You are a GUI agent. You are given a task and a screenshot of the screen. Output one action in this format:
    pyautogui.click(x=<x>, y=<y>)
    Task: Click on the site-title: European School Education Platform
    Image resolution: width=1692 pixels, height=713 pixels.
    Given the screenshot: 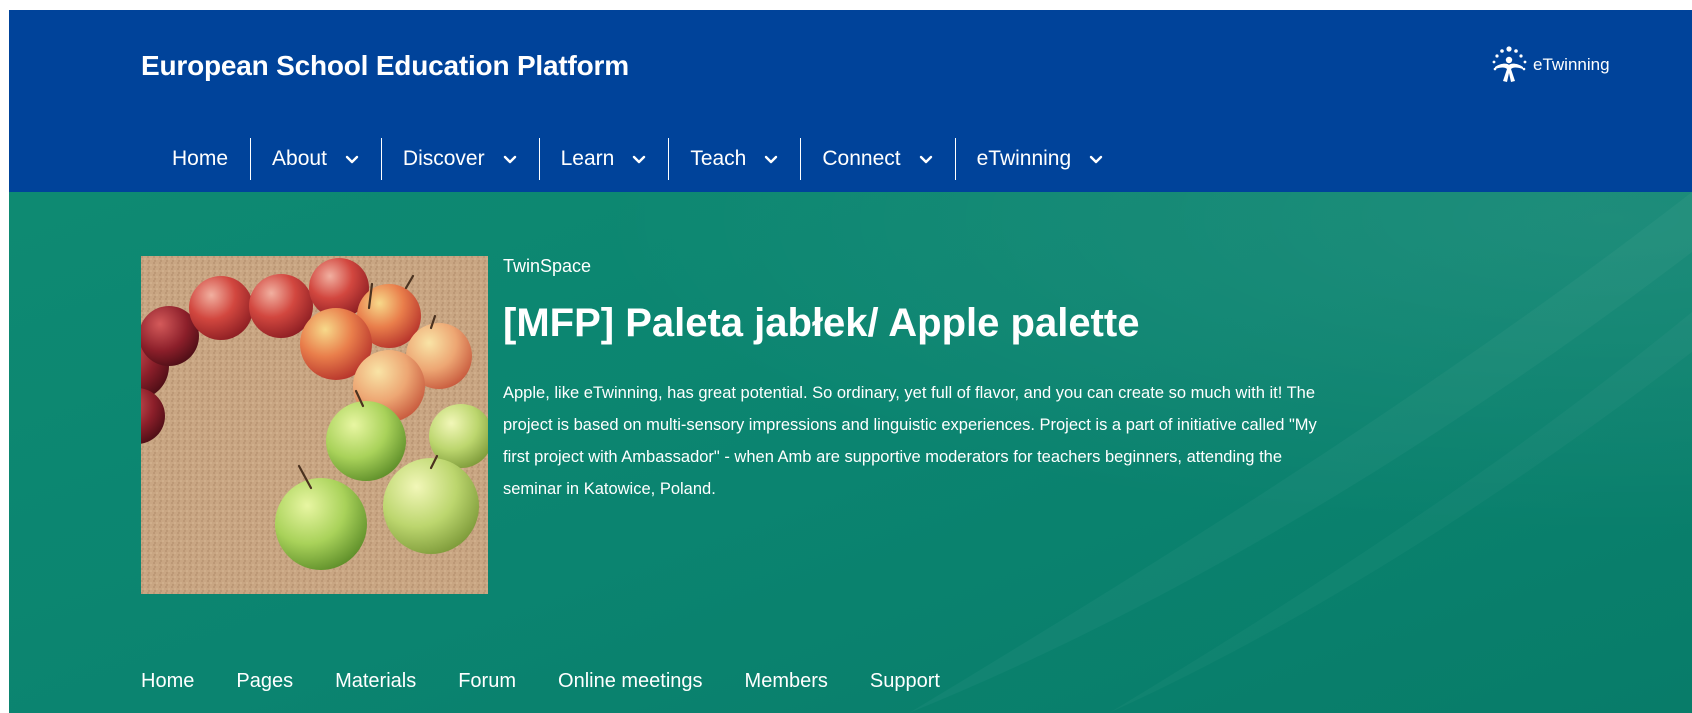 What is the action you would take?
    pyautogui.click(x=385, y=66)
    